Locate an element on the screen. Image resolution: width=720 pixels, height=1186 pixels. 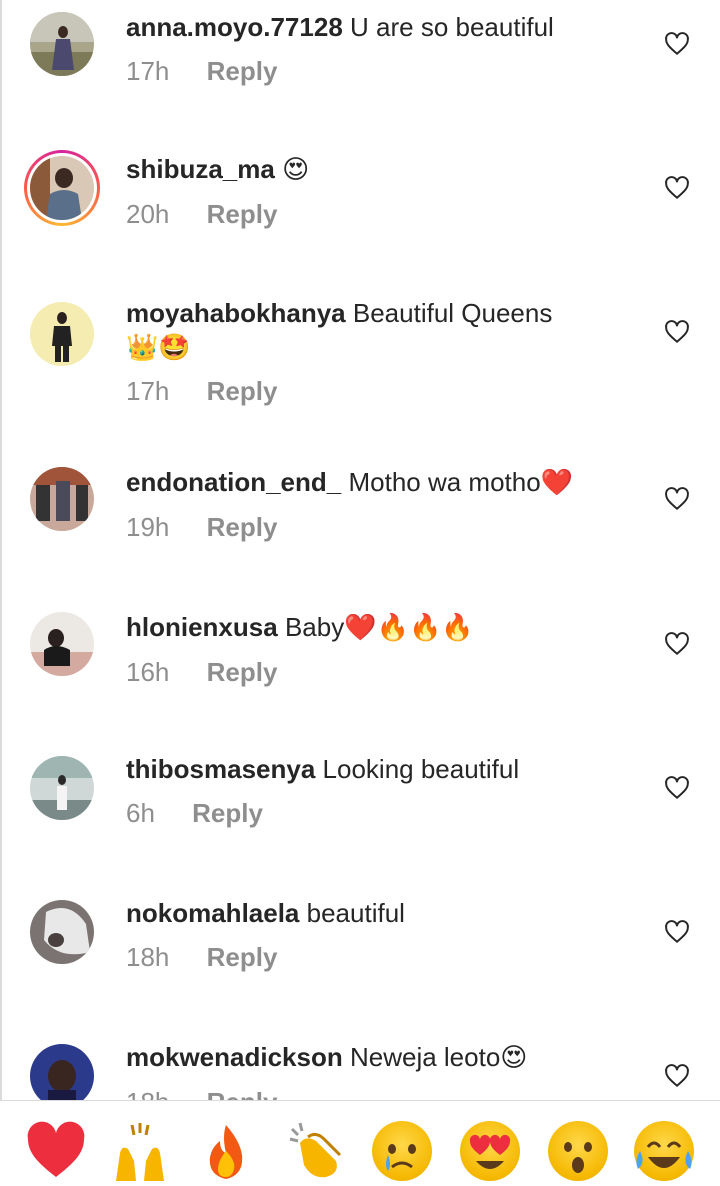
comment-emoji-line: 👑🤩 is located at coordinates (158, 347).